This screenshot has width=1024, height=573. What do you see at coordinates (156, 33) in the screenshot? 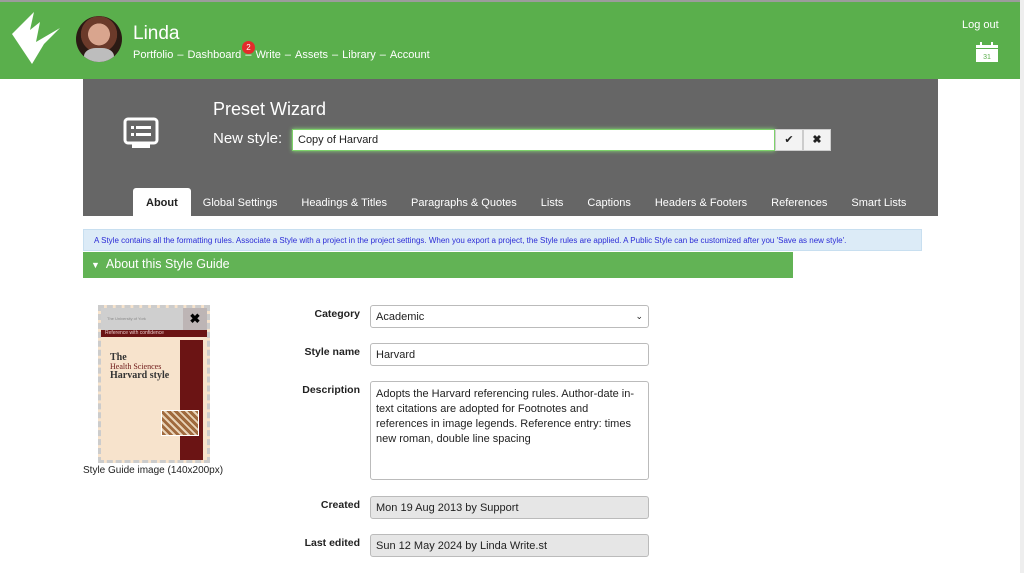
I see `user-name: Linda` at bounding box center [156, 33].